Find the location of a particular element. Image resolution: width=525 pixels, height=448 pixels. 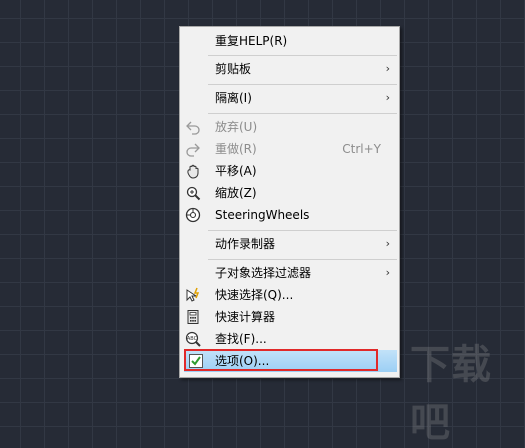

menu-item-label: 缩放(Z) is located at coordinates (236, 193).